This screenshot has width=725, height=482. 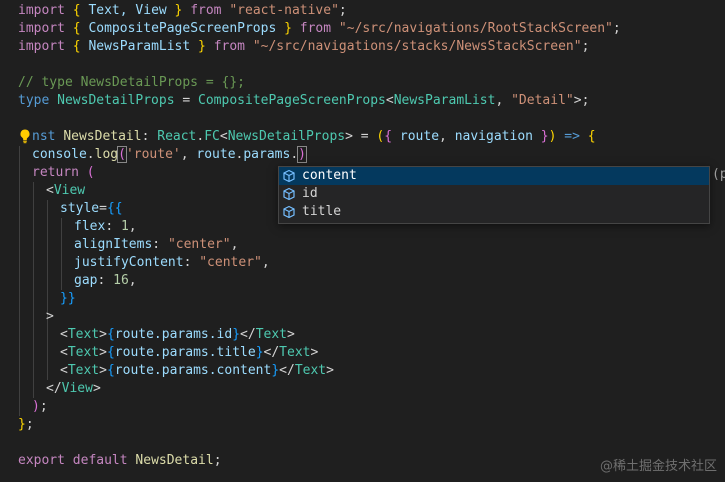 I want to click on autocomplete-suggest-widget: content id title, so click(x=494, y=195).